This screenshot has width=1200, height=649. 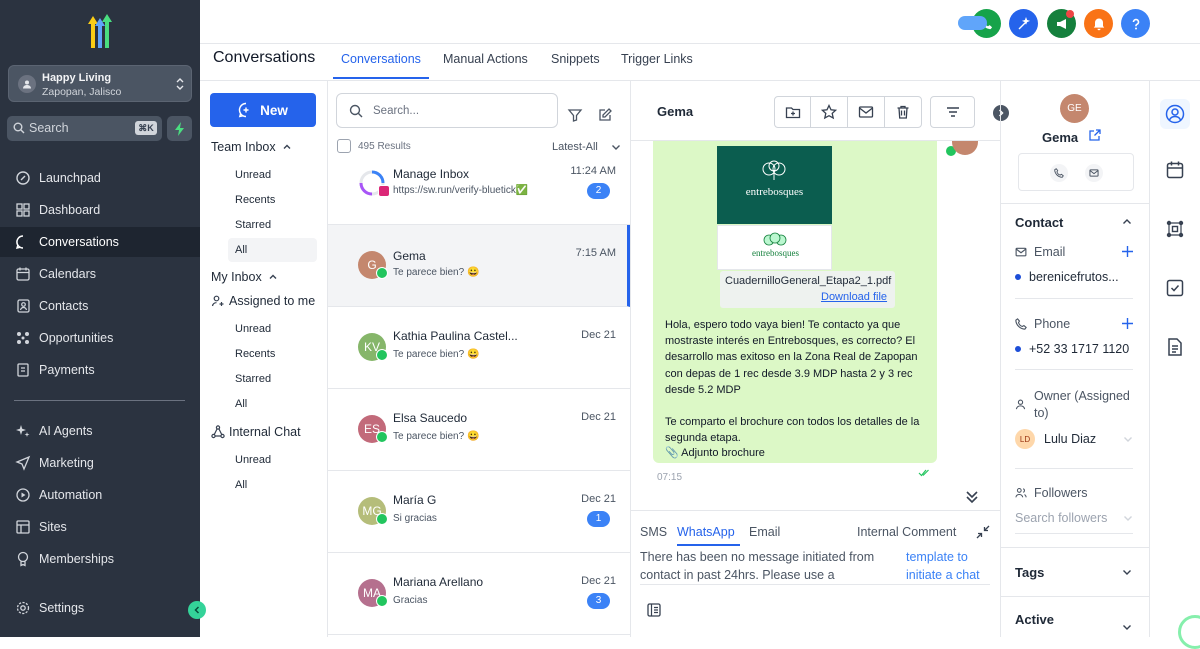 What do you see at coordinates (100, 608) in the screenshot?
I see `sidebar-item-settings: Settings` at bounding box center [100, 608].